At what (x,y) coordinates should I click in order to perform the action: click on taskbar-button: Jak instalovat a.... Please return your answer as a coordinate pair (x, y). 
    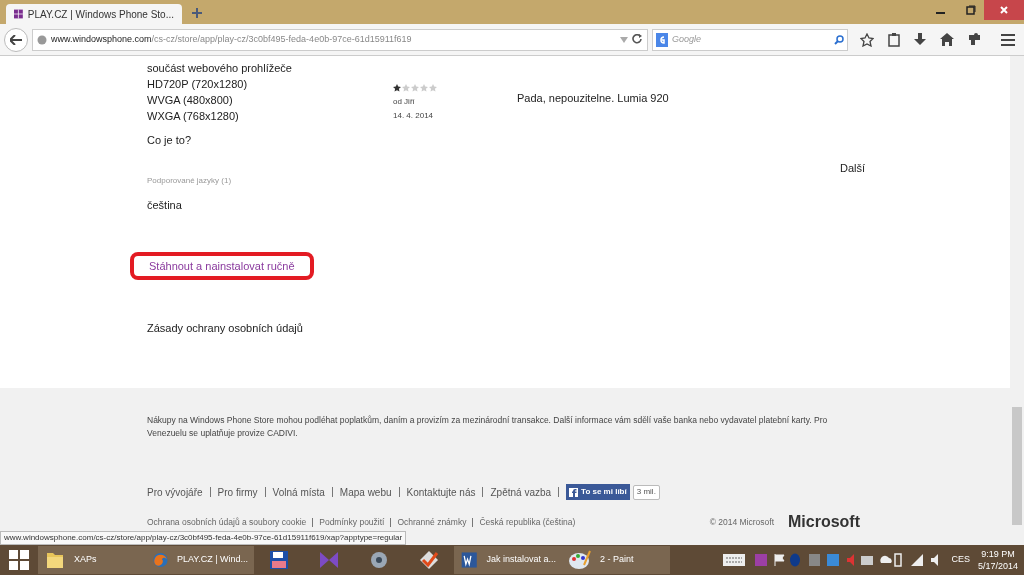
    Looking at the image, I should click on (508, 560).